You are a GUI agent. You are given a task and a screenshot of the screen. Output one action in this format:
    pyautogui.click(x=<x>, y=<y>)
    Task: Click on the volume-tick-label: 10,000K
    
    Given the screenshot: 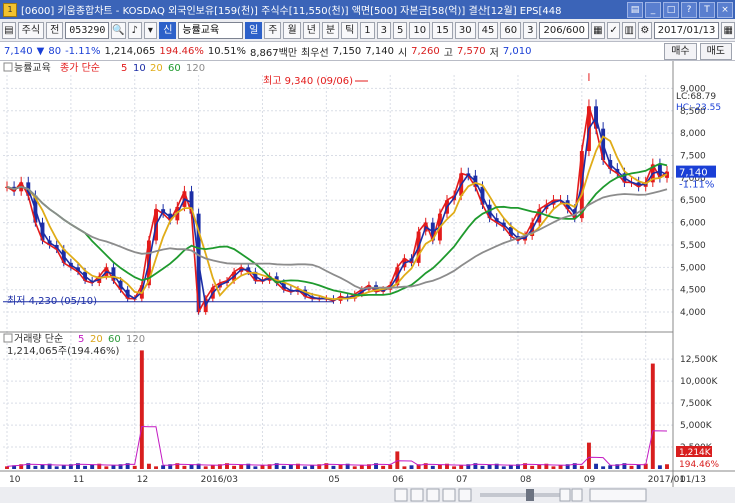 What is the action you would take?
    pyautogui.click(x=699, y=382)
    